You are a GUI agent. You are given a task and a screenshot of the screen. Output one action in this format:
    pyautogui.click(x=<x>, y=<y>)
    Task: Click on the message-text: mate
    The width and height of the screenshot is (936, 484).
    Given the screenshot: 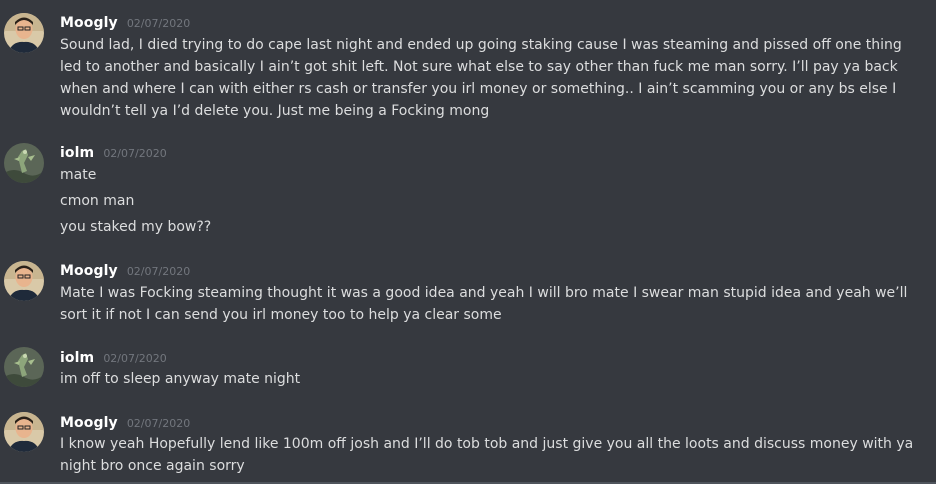 What is the action you would take?
    pyautogui.click(x=78, y=175)
    